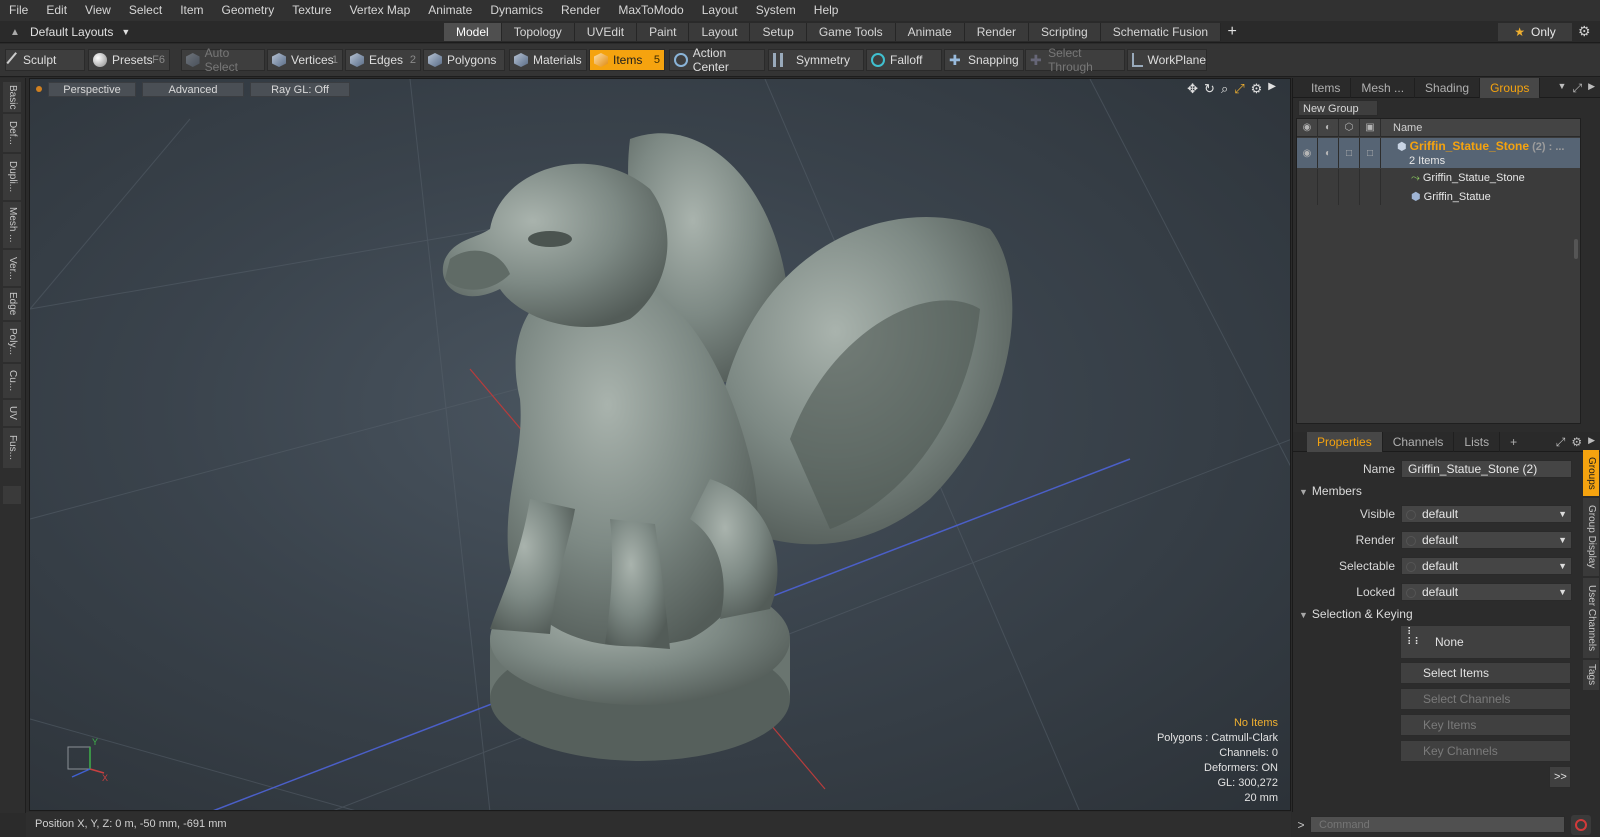  What do you see at coordinates (145, 10) in the screenshot?
I see `menu-select: Select` at bounding box center [145, 10].